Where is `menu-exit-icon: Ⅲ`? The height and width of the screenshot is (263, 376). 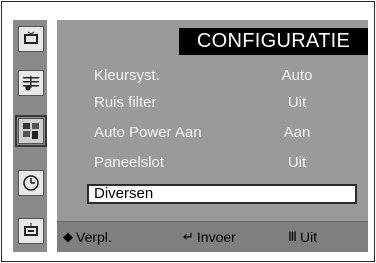 menu-exit-icon: Ⅲ is located at coordinates (292, 236).